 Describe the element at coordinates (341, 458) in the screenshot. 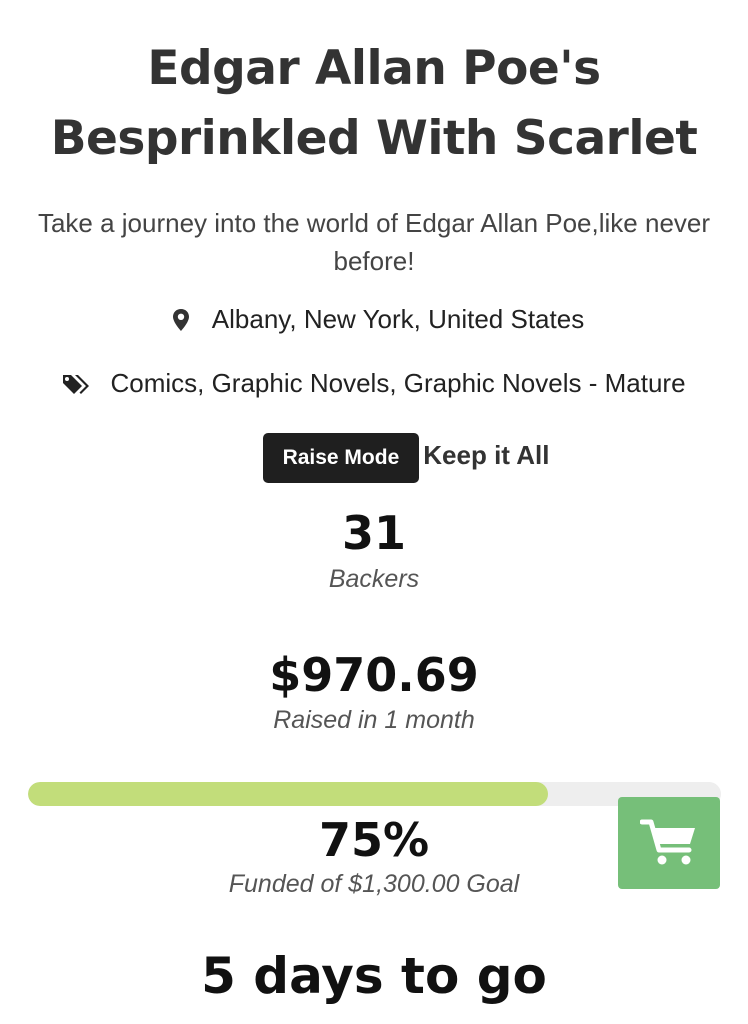

I see `raise-mode-badge: Raise Mode` at that location.